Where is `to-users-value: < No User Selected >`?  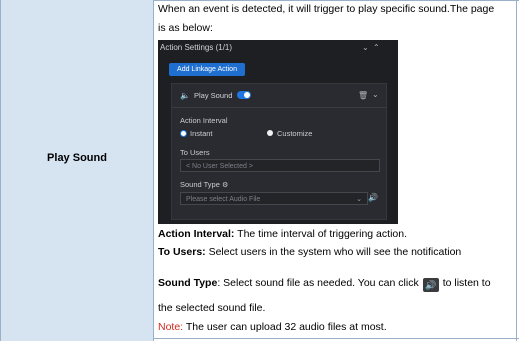 to-users-value: < No User Selected > is located at coordinates (219, 166).